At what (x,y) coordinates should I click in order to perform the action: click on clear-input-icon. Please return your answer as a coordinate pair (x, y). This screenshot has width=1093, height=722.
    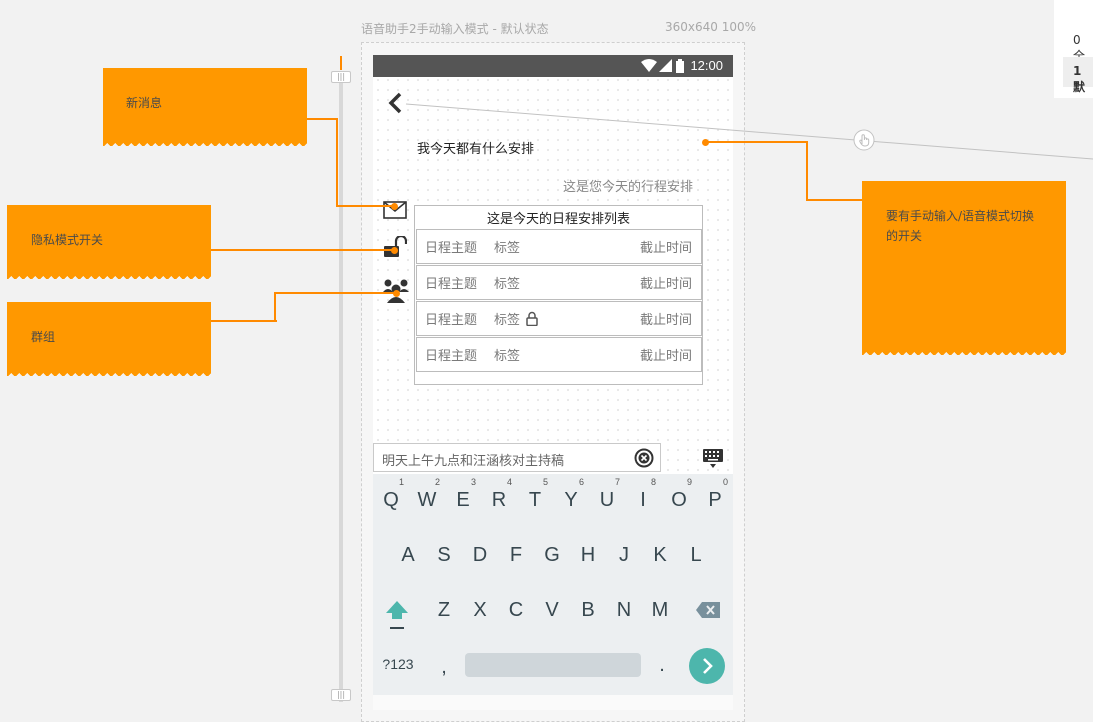
    Looking at the image, I should click on (644, 458).